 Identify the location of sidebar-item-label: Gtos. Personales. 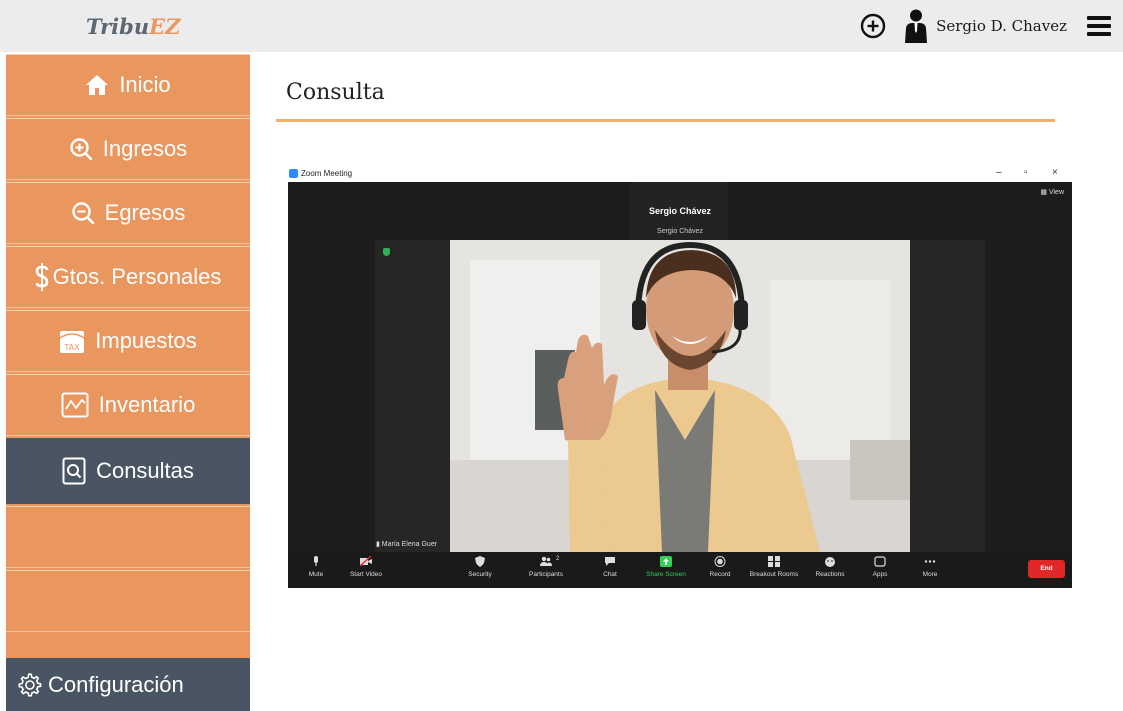
(137, 276).